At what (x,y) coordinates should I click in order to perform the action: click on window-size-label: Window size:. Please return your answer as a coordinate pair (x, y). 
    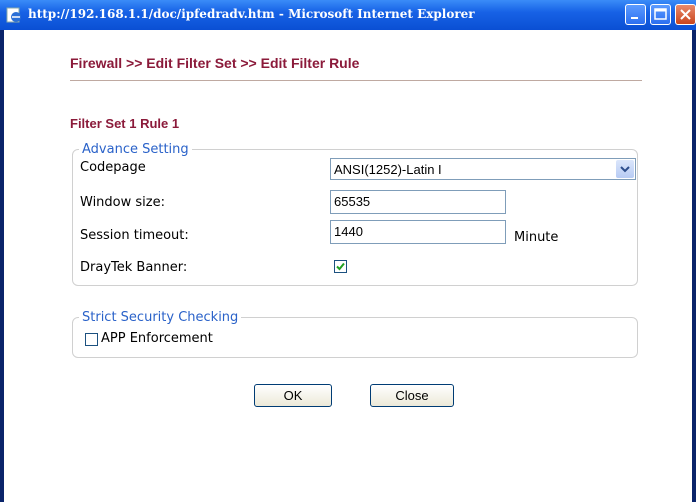
    Looking at the image, I should click on (122, 202).